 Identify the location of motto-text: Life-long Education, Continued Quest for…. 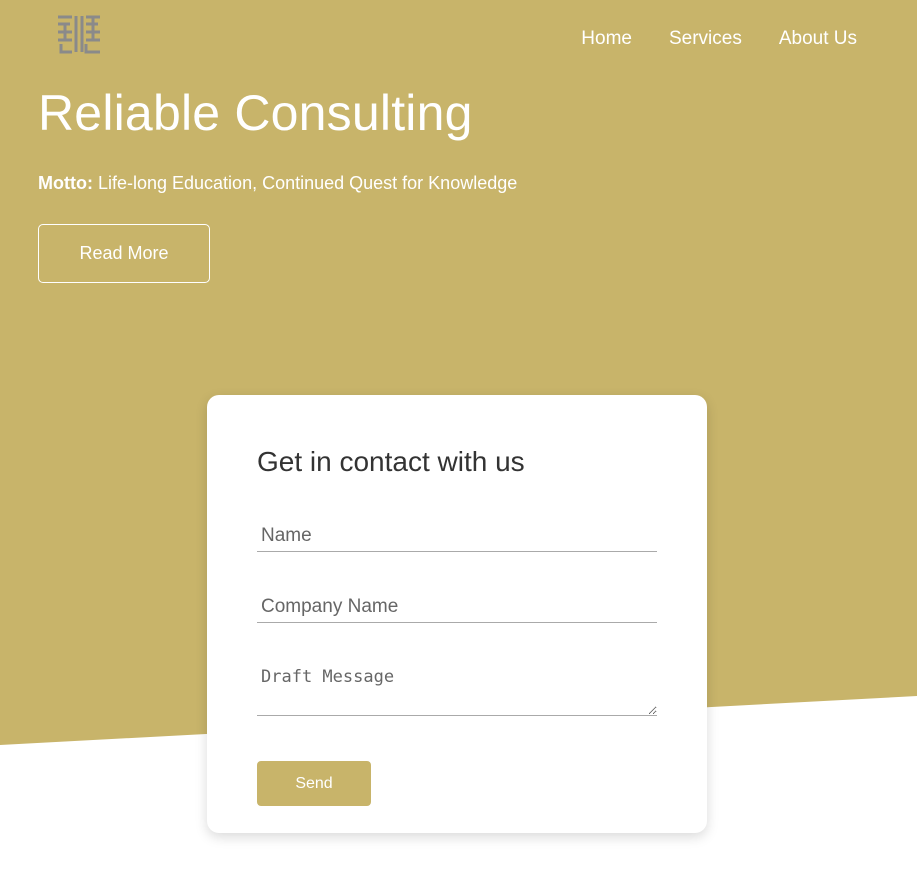
(305, 183).